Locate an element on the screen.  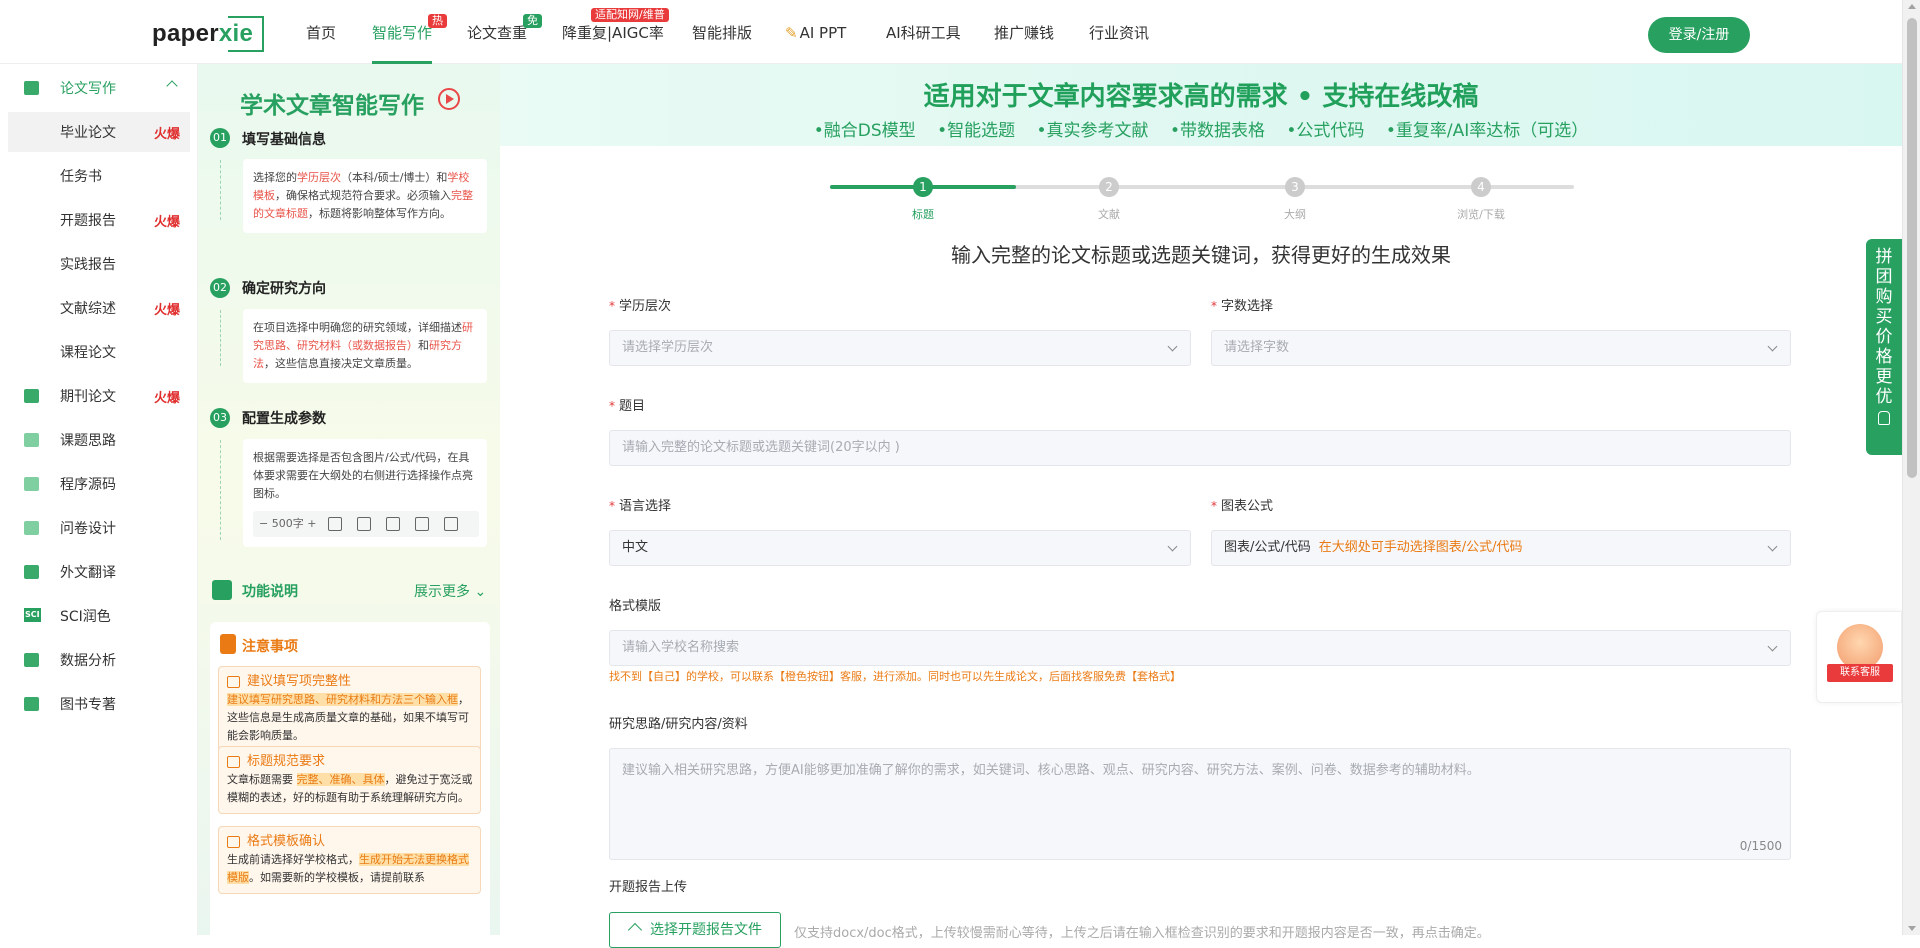
generation-tool-bar: − 500字 + is located at coordinates (366, 524).